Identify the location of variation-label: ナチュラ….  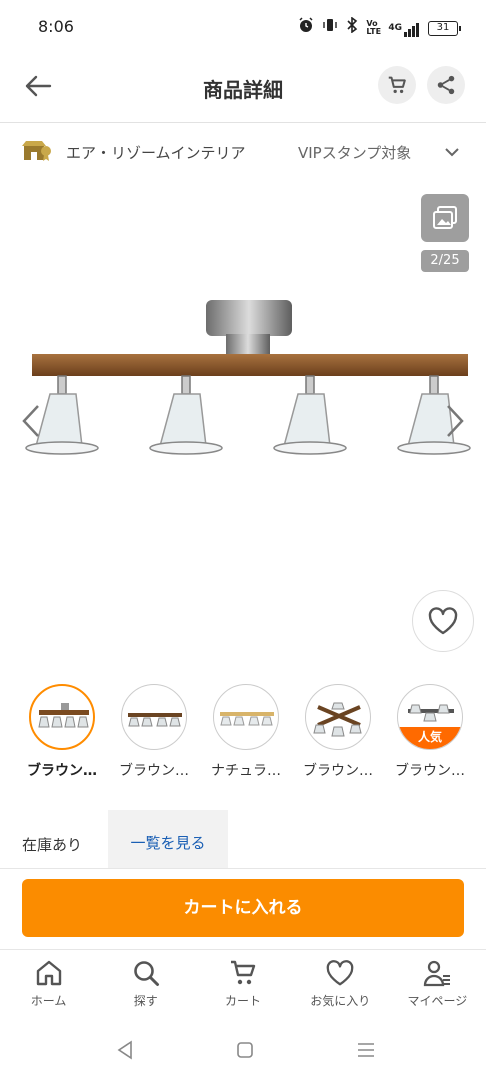
(246, 771).